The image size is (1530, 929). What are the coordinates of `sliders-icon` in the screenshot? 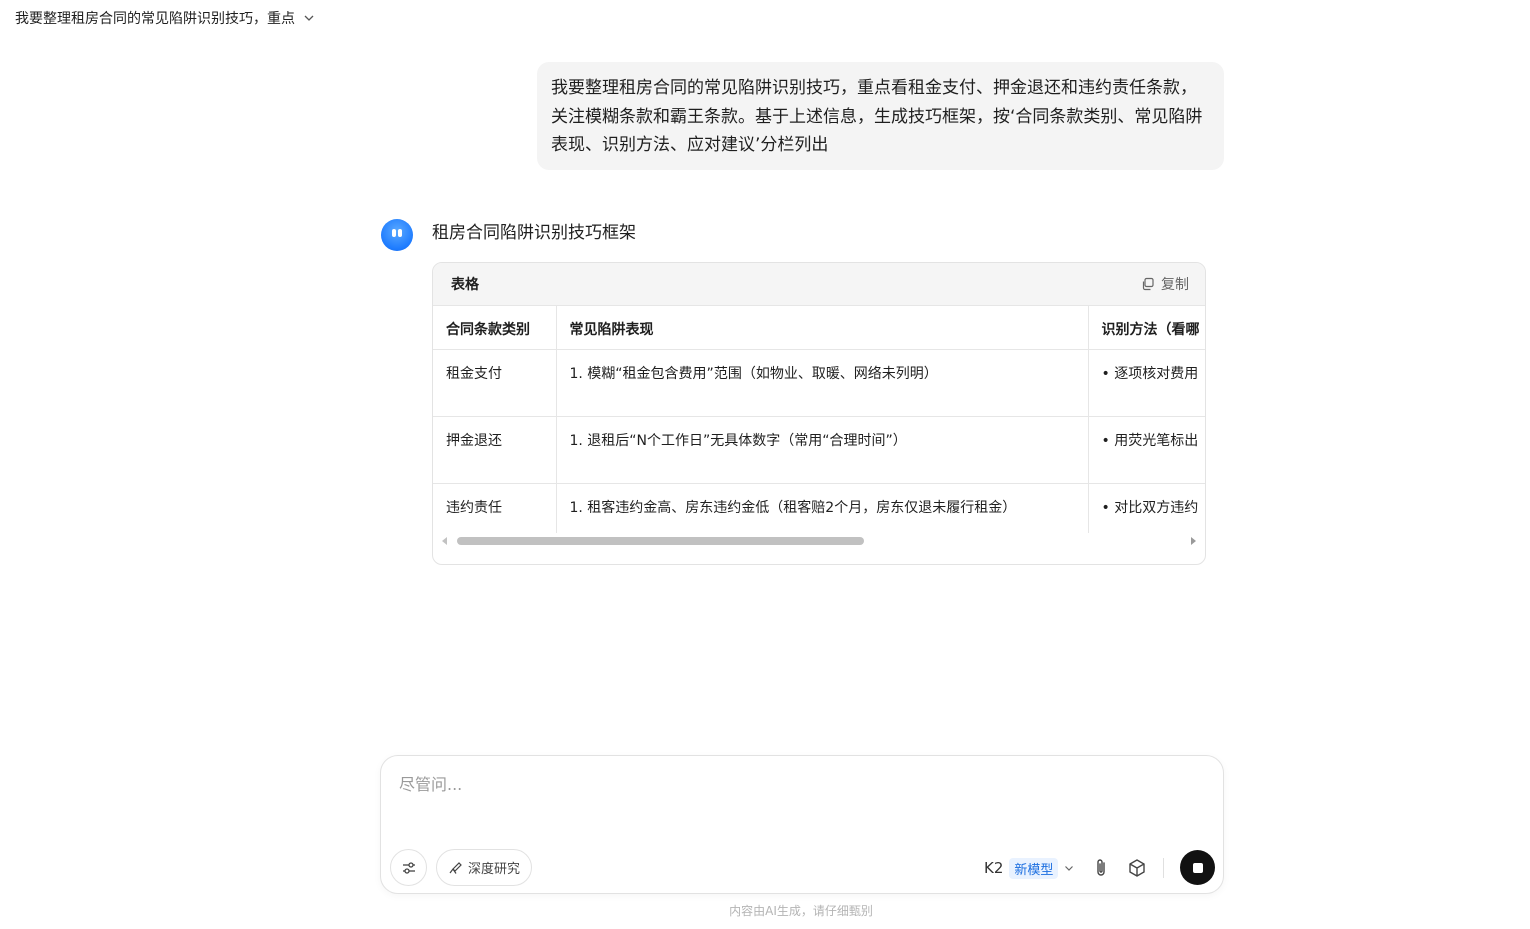 It's located at (408, 867).